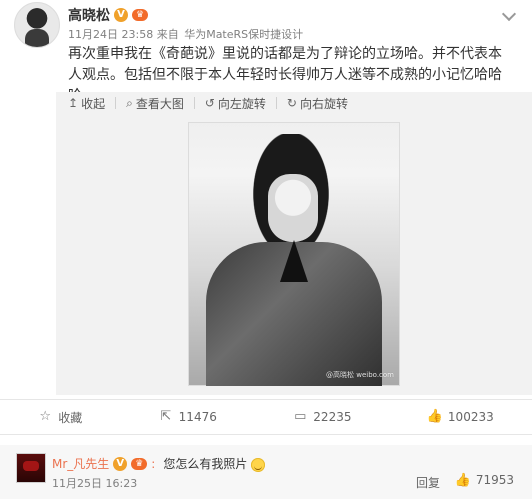 The width and height of the screenshot is (532, 499). What do you see at coordinates (470, 417) in the screenshot?
I see `like-count: 100233` at bounding box center [470, 417].